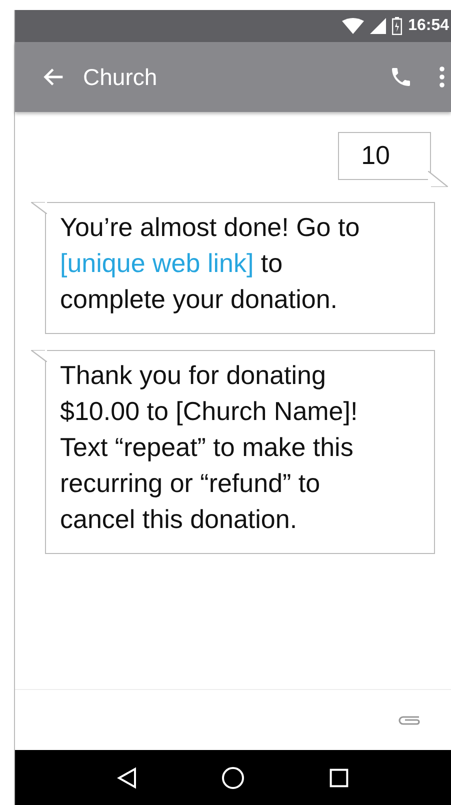 This screenshot has width=451, height=805. Describe the element at coordinates (378, 26) in the screenshot. I see `signal-icon` at that location.